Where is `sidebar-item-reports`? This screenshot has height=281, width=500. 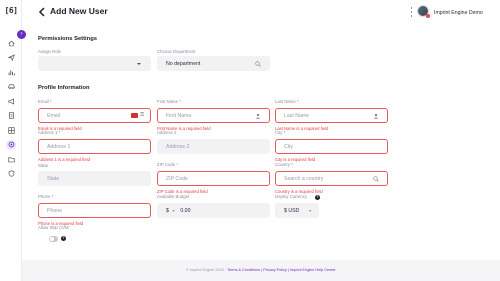 sidebar-item-reports is located at coordinates (11, 72).